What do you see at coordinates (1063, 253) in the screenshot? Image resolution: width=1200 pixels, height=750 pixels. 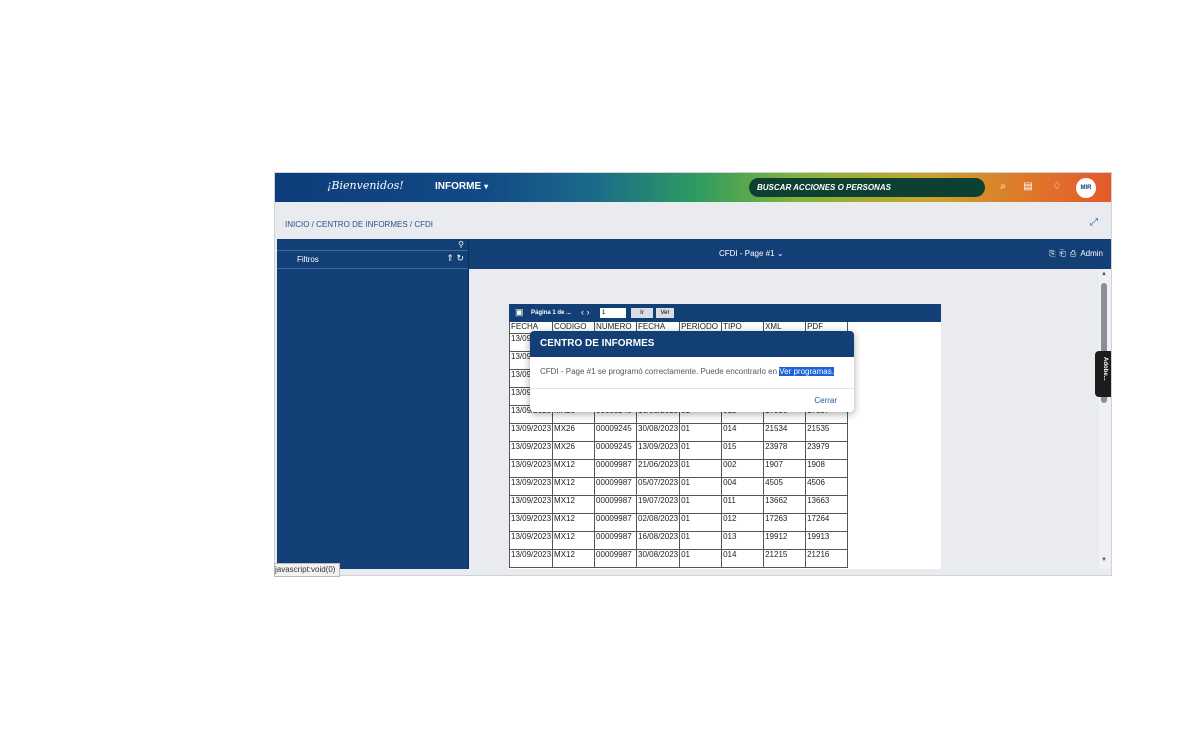 I see `schedule-icon: ⎗` at bounding box center [1063, 253].